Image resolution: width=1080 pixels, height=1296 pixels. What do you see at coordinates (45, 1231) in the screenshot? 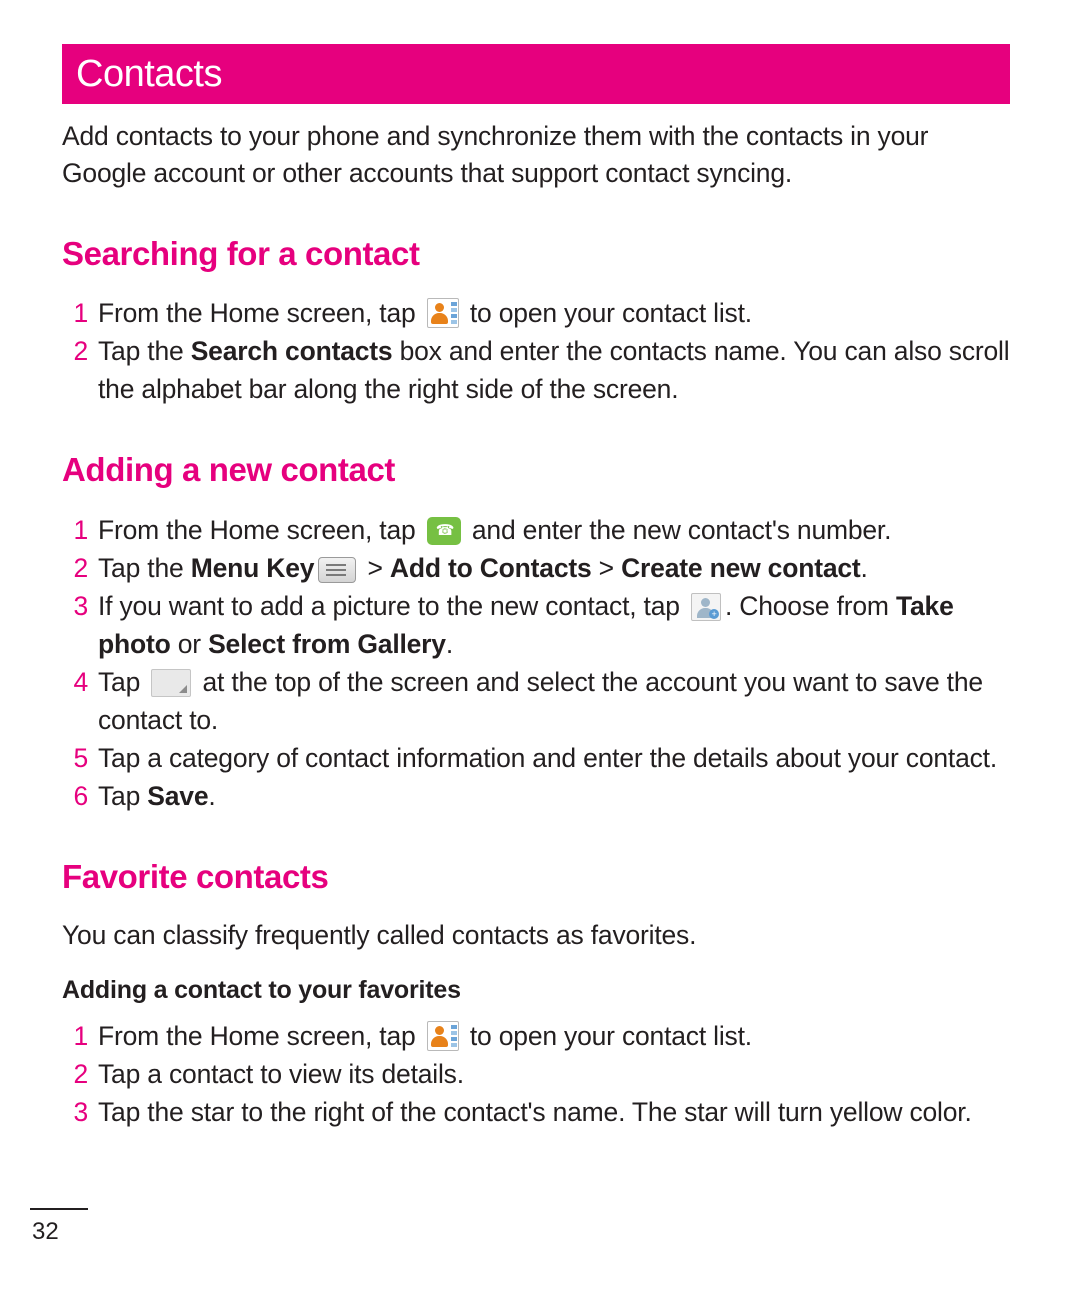
I see `page-number: 32` at bounding box center [45, 1231].